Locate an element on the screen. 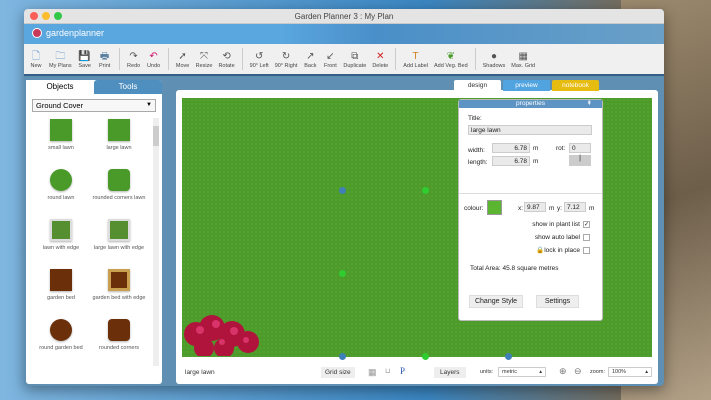 The image size is (711, 400). toolbar-redo-button: ↷ Redo is located at coordinates (134, 59).